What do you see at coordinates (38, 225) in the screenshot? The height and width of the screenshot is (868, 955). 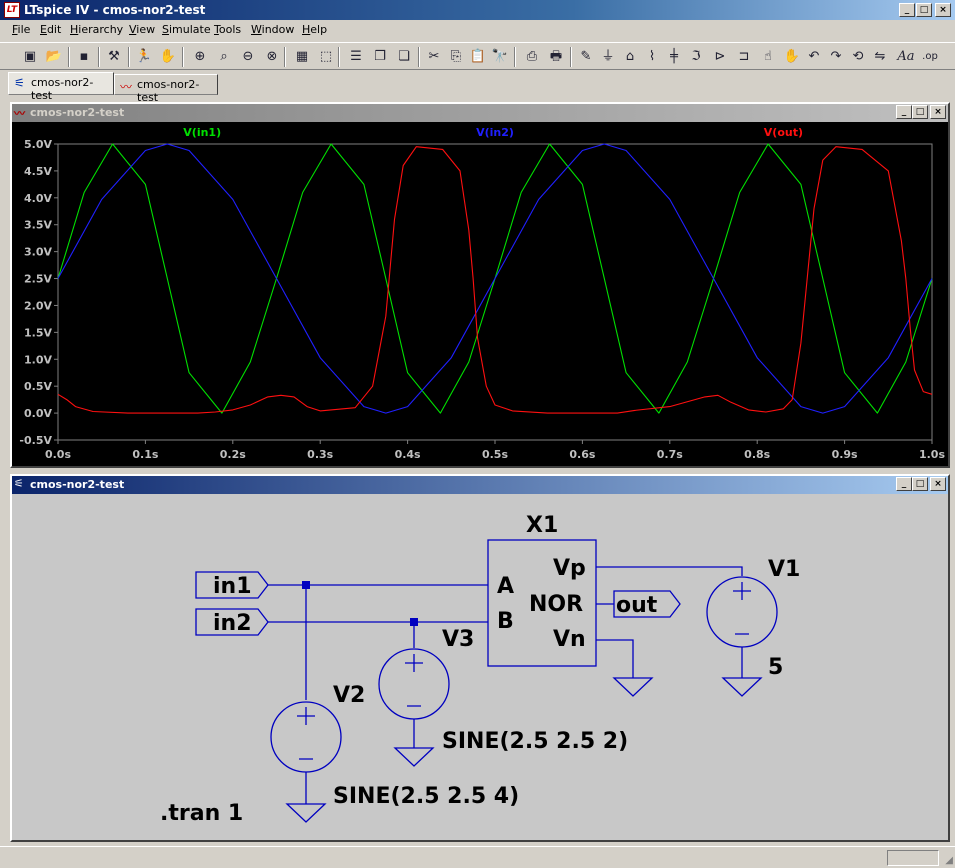 I see `y-tick-label: 3.5V` at bounding box center [38, 225].